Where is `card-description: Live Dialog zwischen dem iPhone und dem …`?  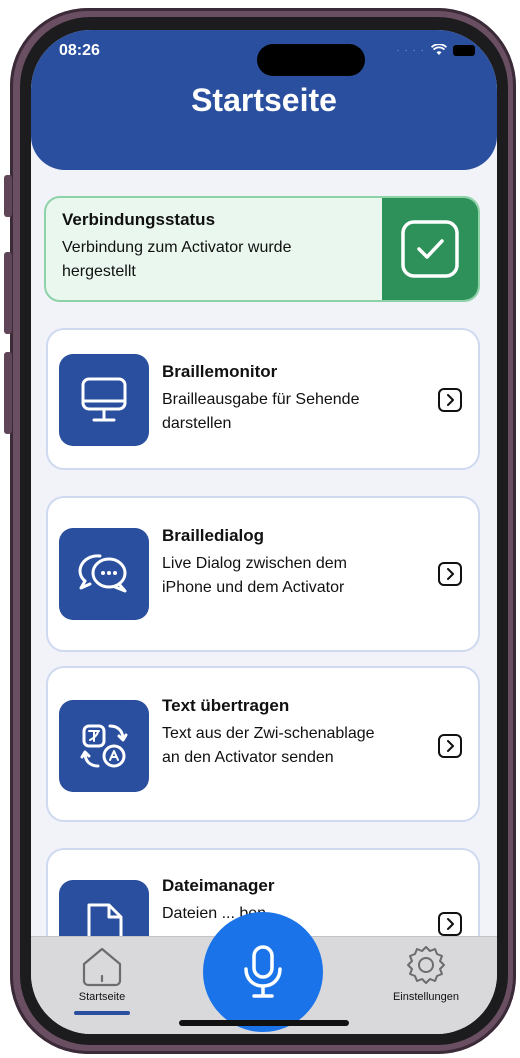
card-description: Live Dialog zwischen dem iPhone und dem … is located at coordinates (254, 575).